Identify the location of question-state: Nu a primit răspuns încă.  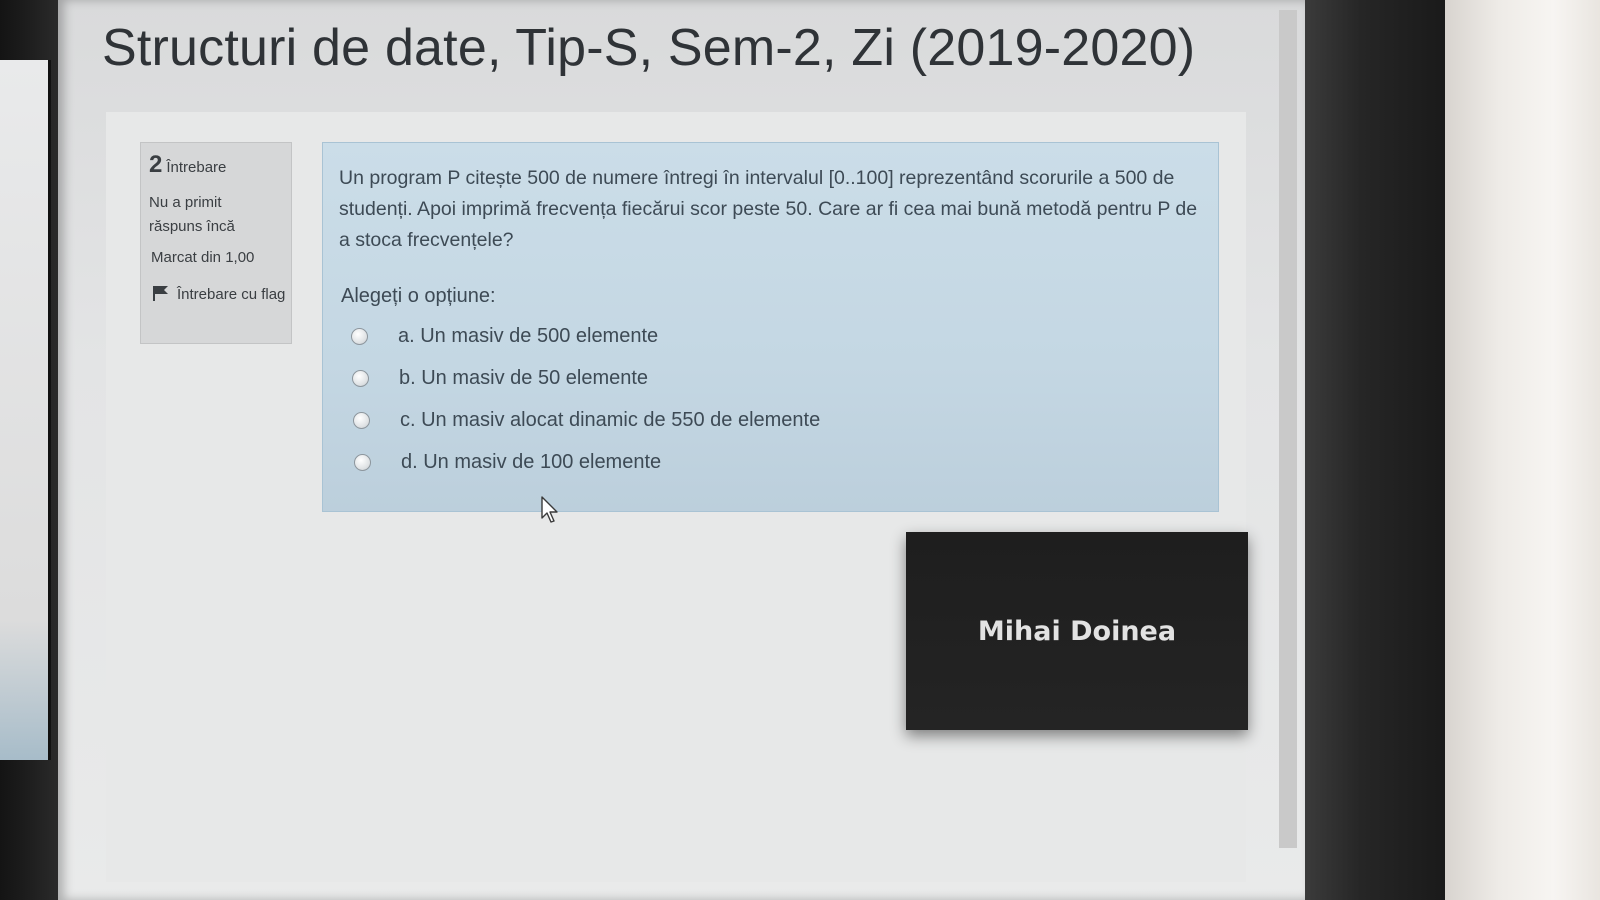
(192, 214).